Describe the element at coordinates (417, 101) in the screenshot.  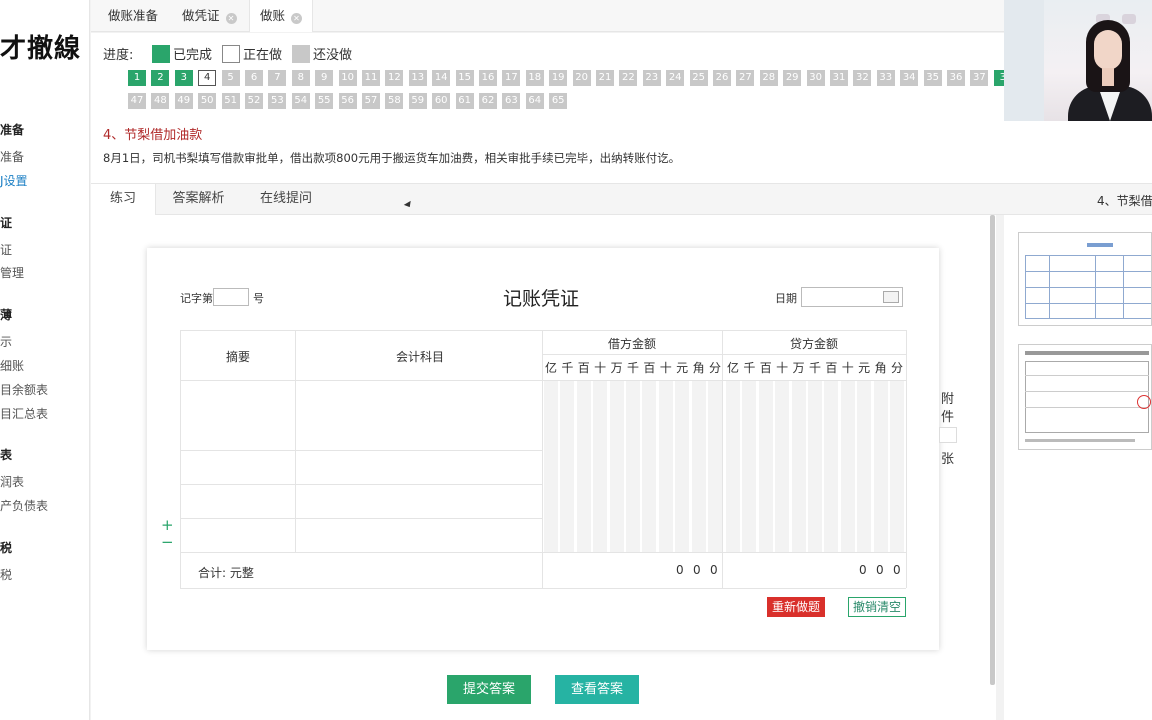
I see `question-number-59: 59` at that location.